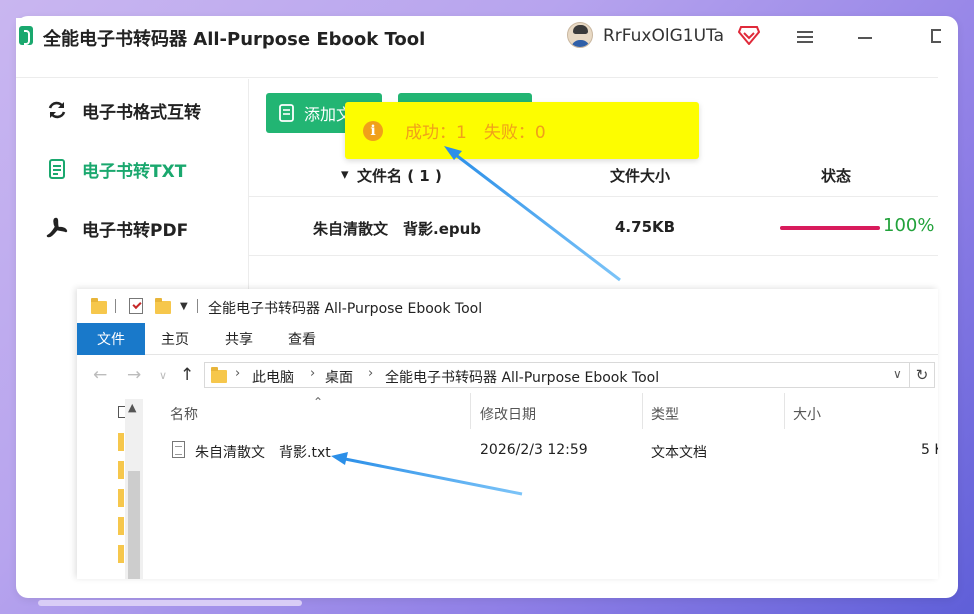  I want to click on text-file-icon, so click(178, 449).